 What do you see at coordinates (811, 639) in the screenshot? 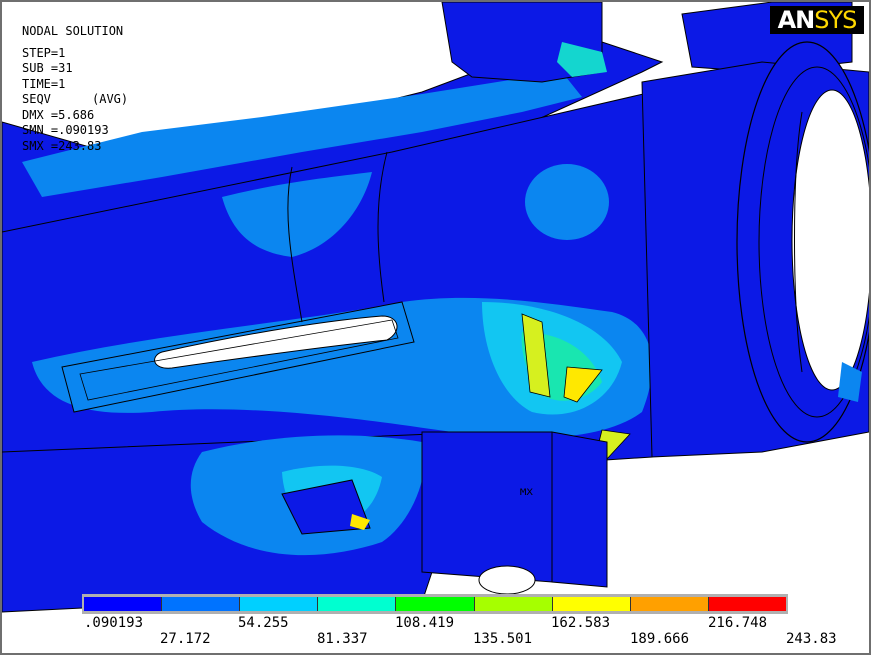
I see `legend-label-9: 243.83` at bounding box center [811, 639].